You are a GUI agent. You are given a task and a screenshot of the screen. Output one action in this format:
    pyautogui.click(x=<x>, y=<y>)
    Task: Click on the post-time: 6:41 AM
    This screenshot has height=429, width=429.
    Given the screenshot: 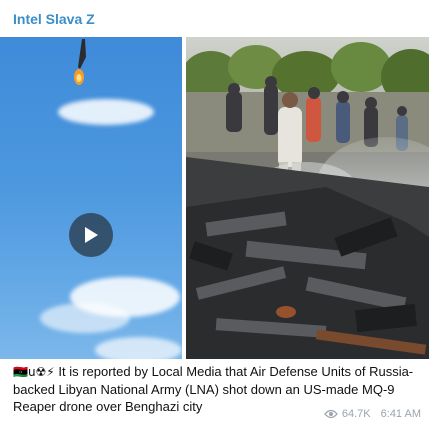 What is the action you would take?
    pyautogui.click(x=400, y=414)
    